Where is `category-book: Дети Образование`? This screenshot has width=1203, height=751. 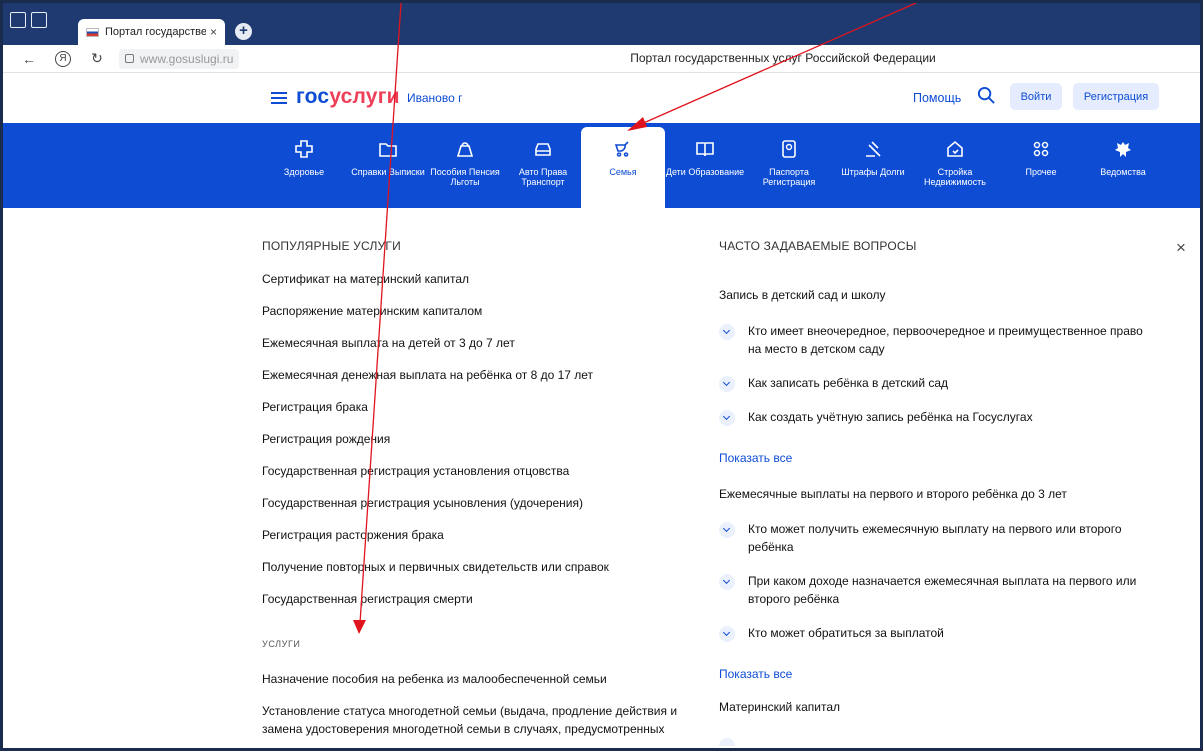 category-book: Дети Образование is located at coordinates (705, 154).